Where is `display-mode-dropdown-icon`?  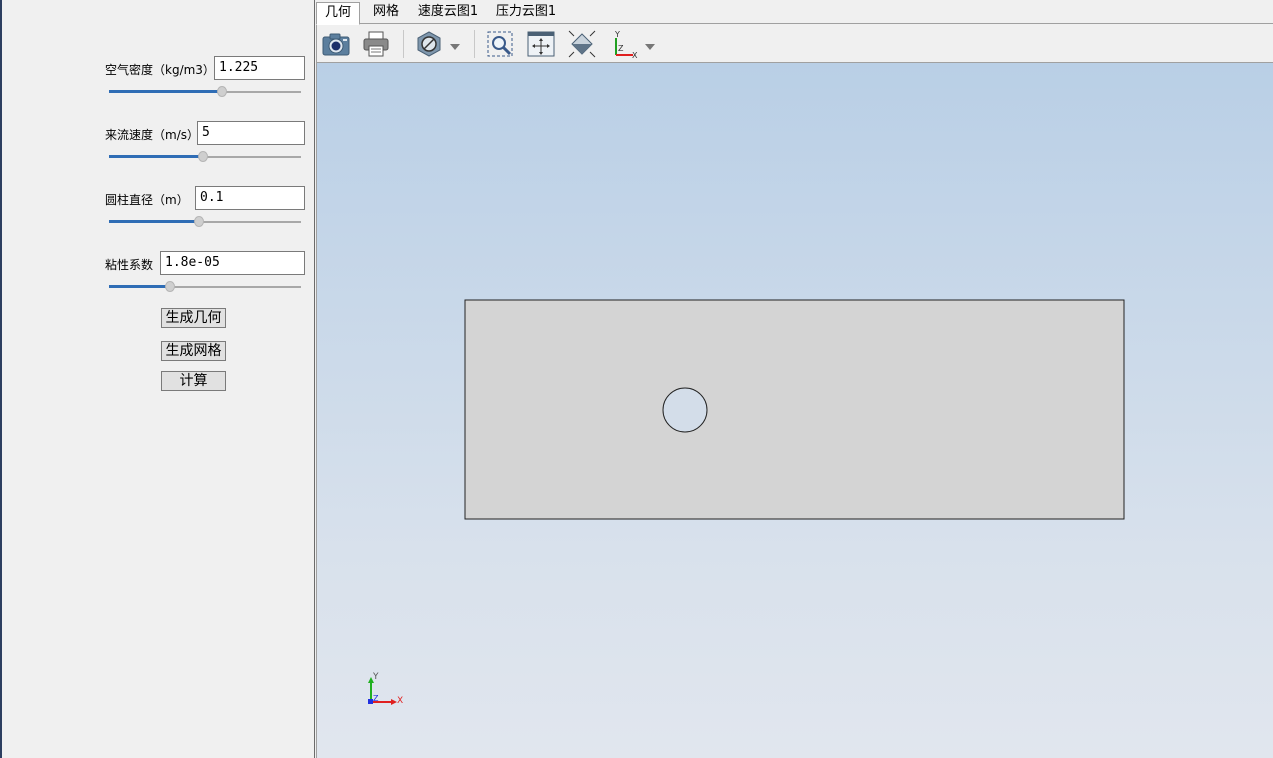 display-mode-dropdown-icon is located at coordinates (455, 45).